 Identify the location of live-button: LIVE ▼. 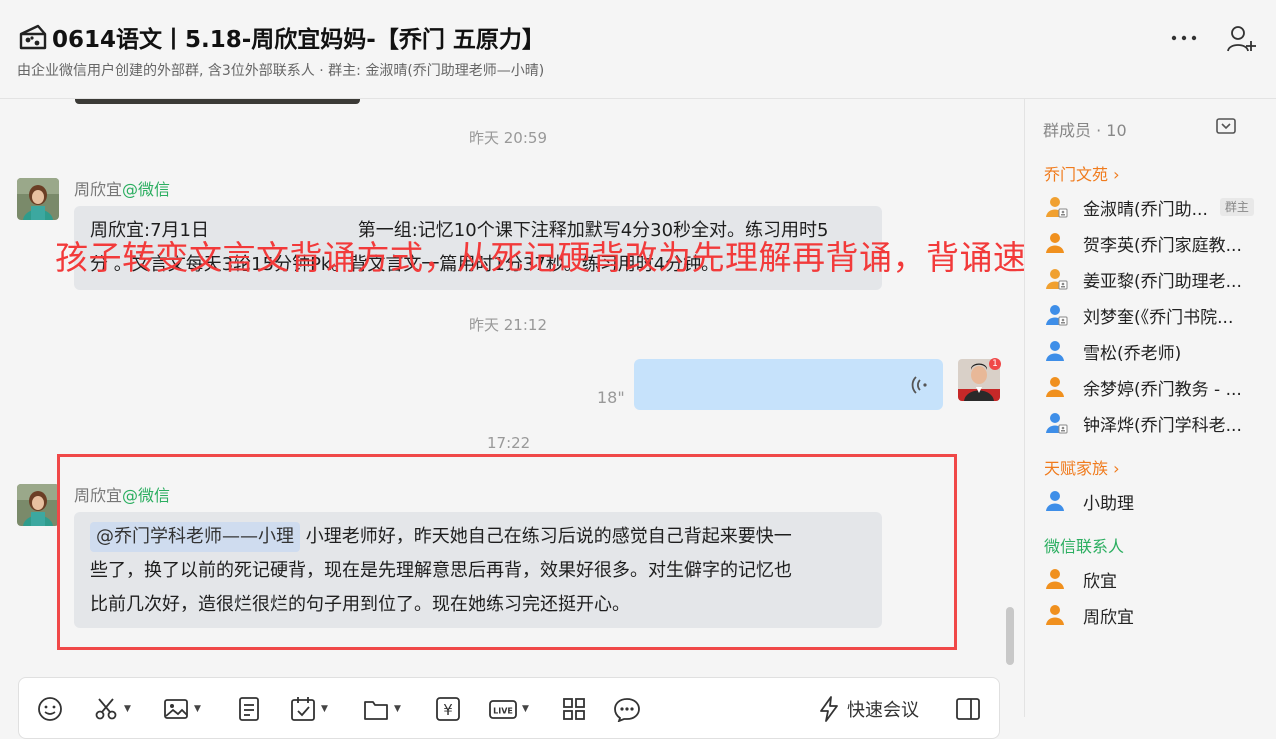
(509, 709).